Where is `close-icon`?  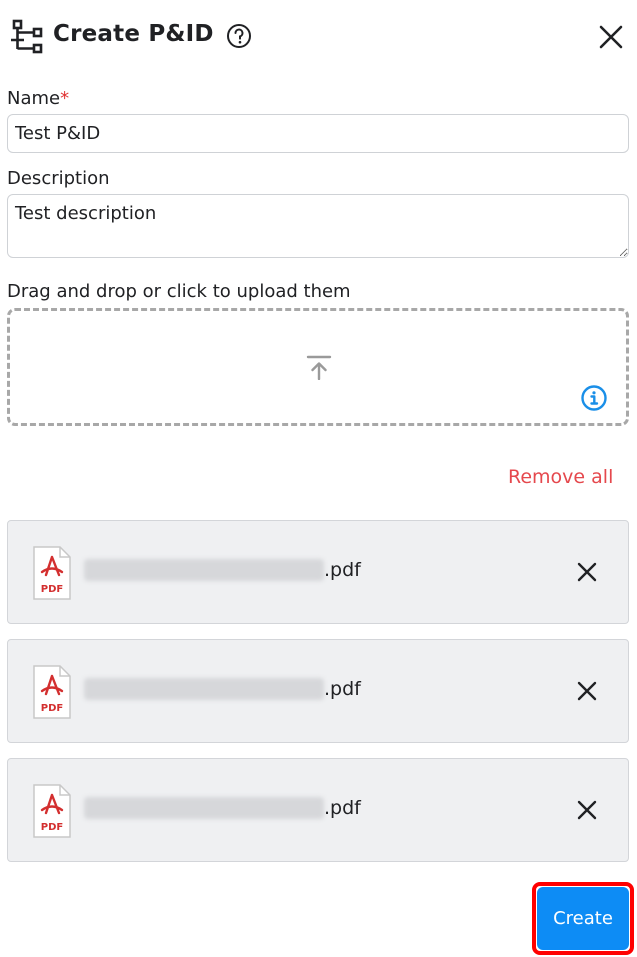
close-icon is located at coordinates (611, 37).